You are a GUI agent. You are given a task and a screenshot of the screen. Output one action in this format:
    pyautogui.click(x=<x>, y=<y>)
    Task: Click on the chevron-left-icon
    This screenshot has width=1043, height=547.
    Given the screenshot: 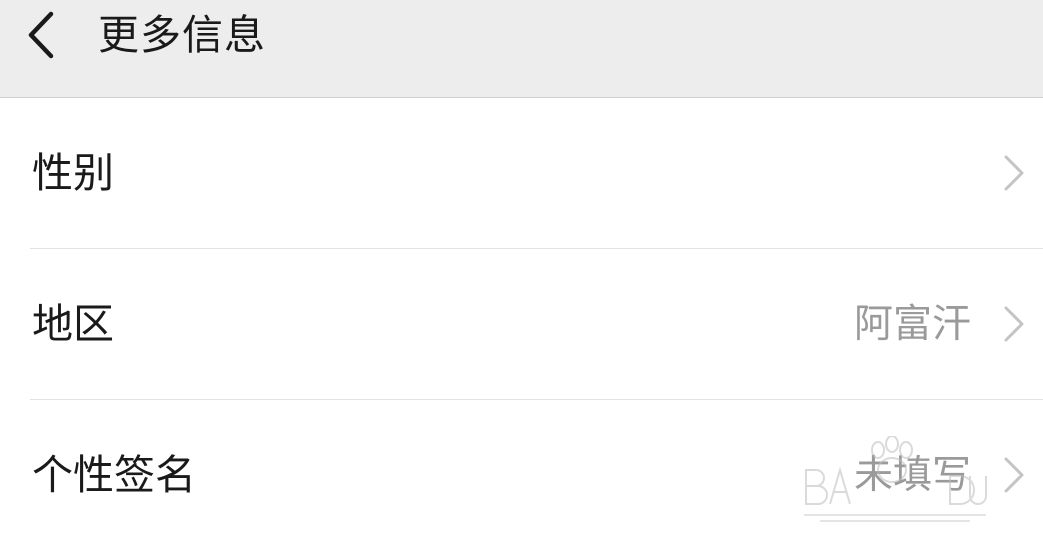 What is the action you would take?
    pyautogui.click(x=41, y=35)
    